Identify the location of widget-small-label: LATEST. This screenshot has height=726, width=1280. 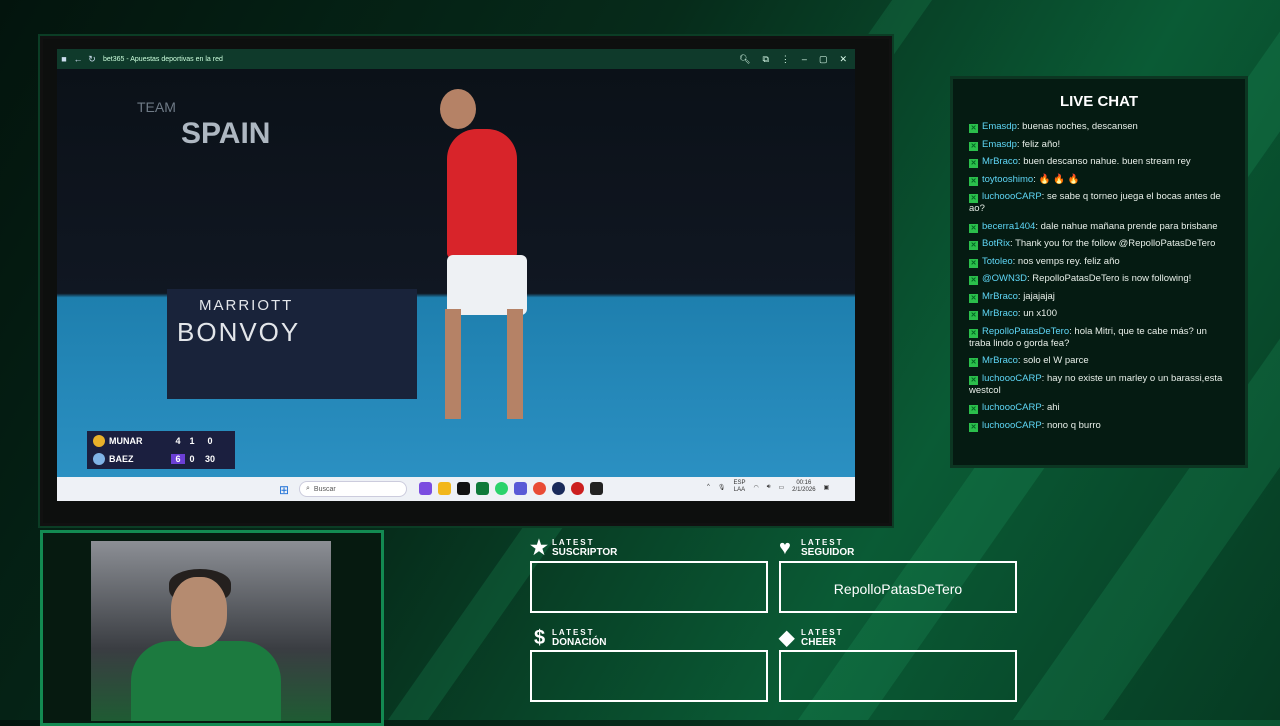
(573, 542).